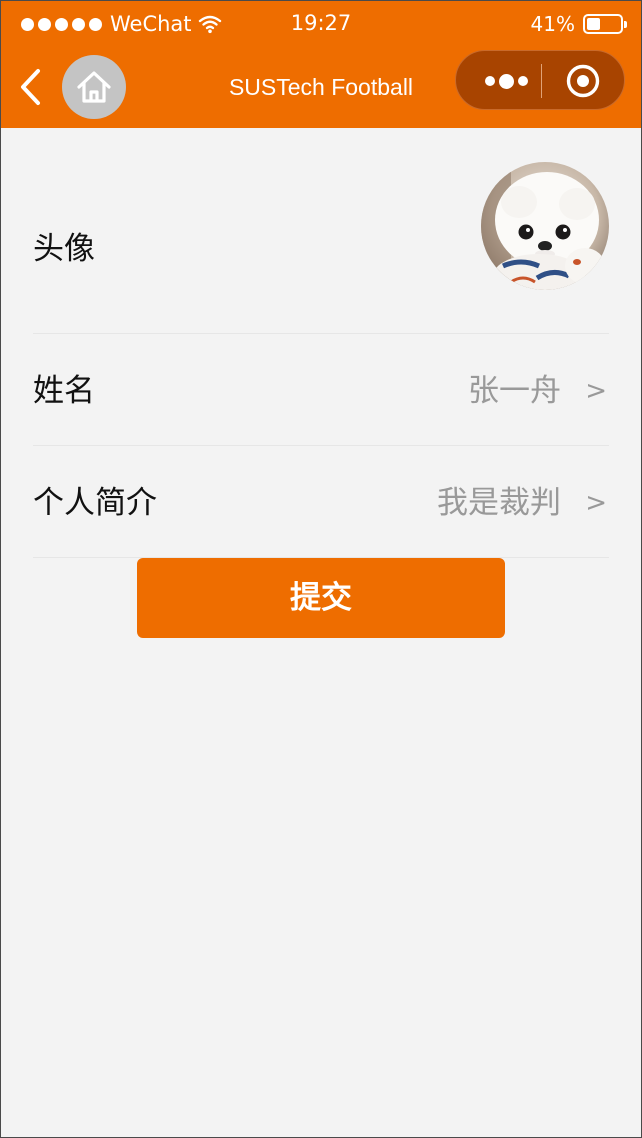 The image size is (642, 1138). What do you see at coordinates (625, 24) in the screenshot?
I see `battery-tip` at bounding box center [625, 24].